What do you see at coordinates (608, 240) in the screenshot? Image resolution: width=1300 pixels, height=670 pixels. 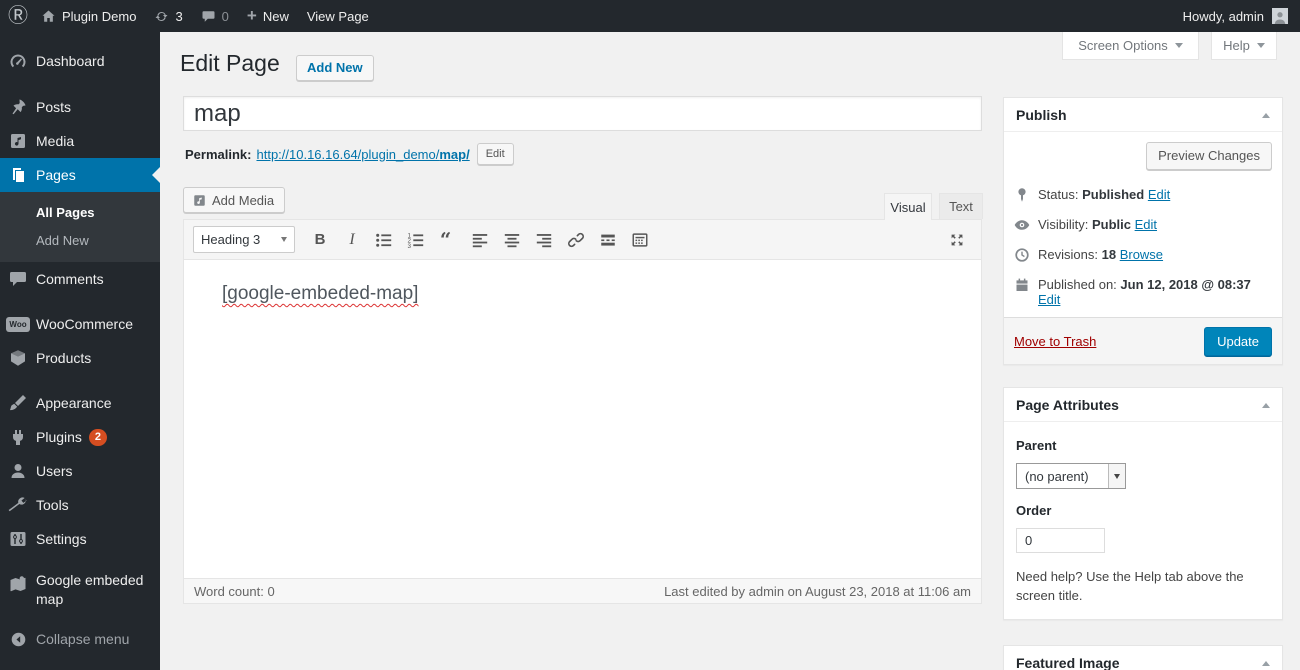 I see `insert-more-tag-button` at bounding box center [608, 240].